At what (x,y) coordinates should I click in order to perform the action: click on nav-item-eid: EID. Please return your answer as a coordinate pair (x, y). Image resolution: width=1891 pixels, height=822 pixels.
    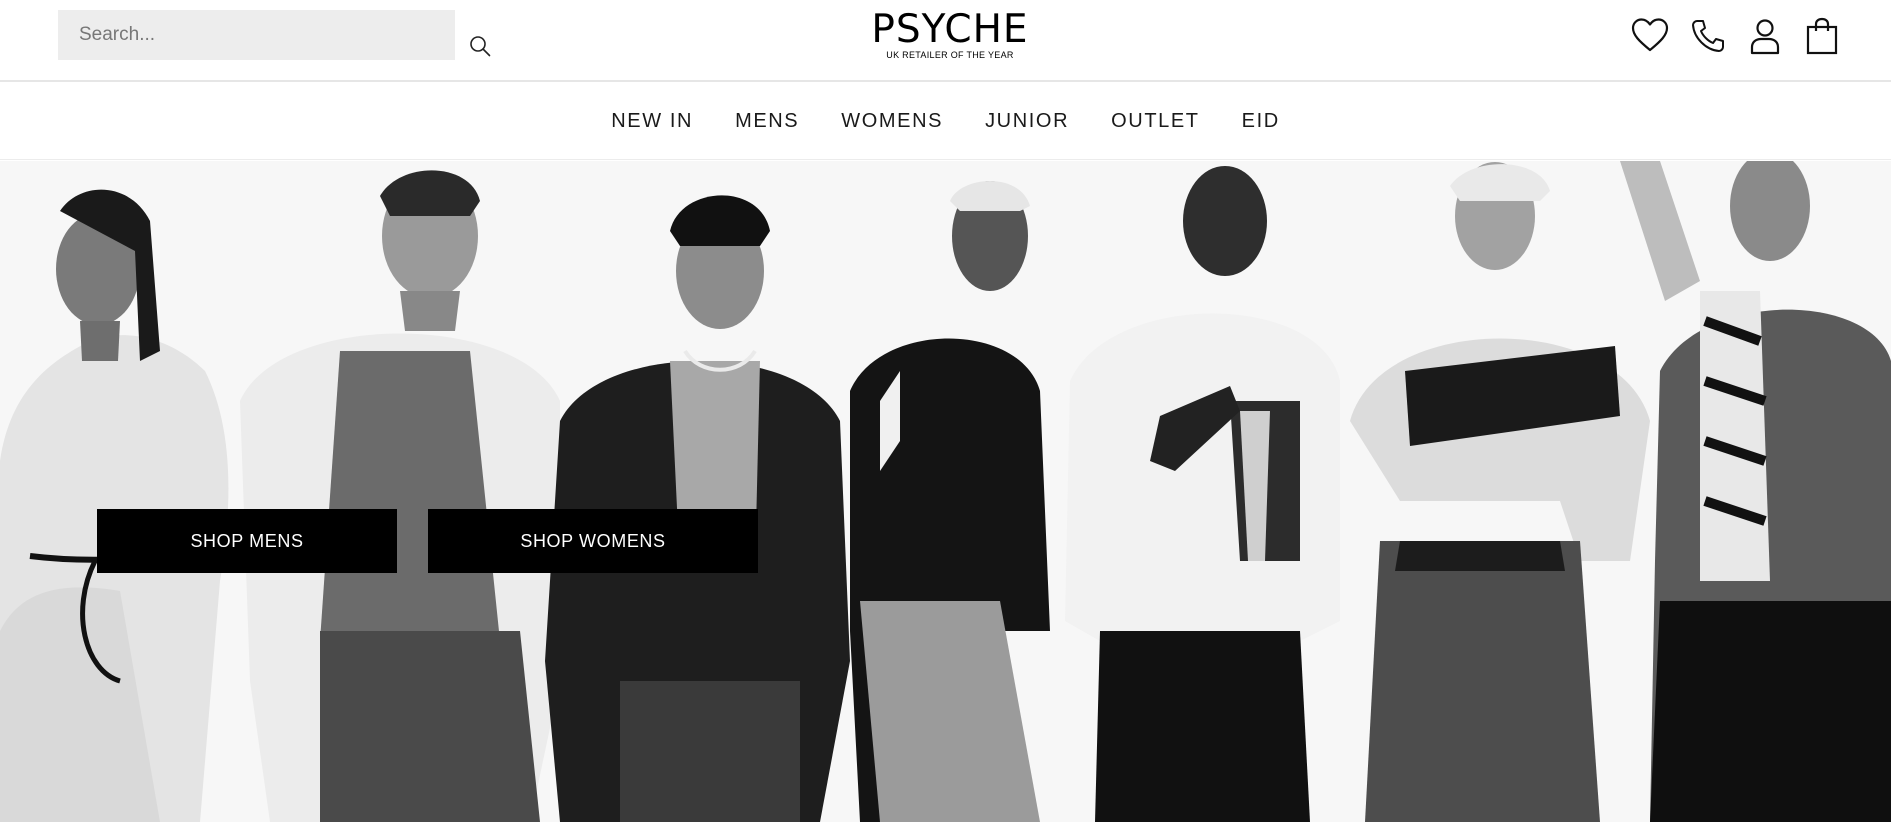
    Looking at the image, I should click on (1261, 121).